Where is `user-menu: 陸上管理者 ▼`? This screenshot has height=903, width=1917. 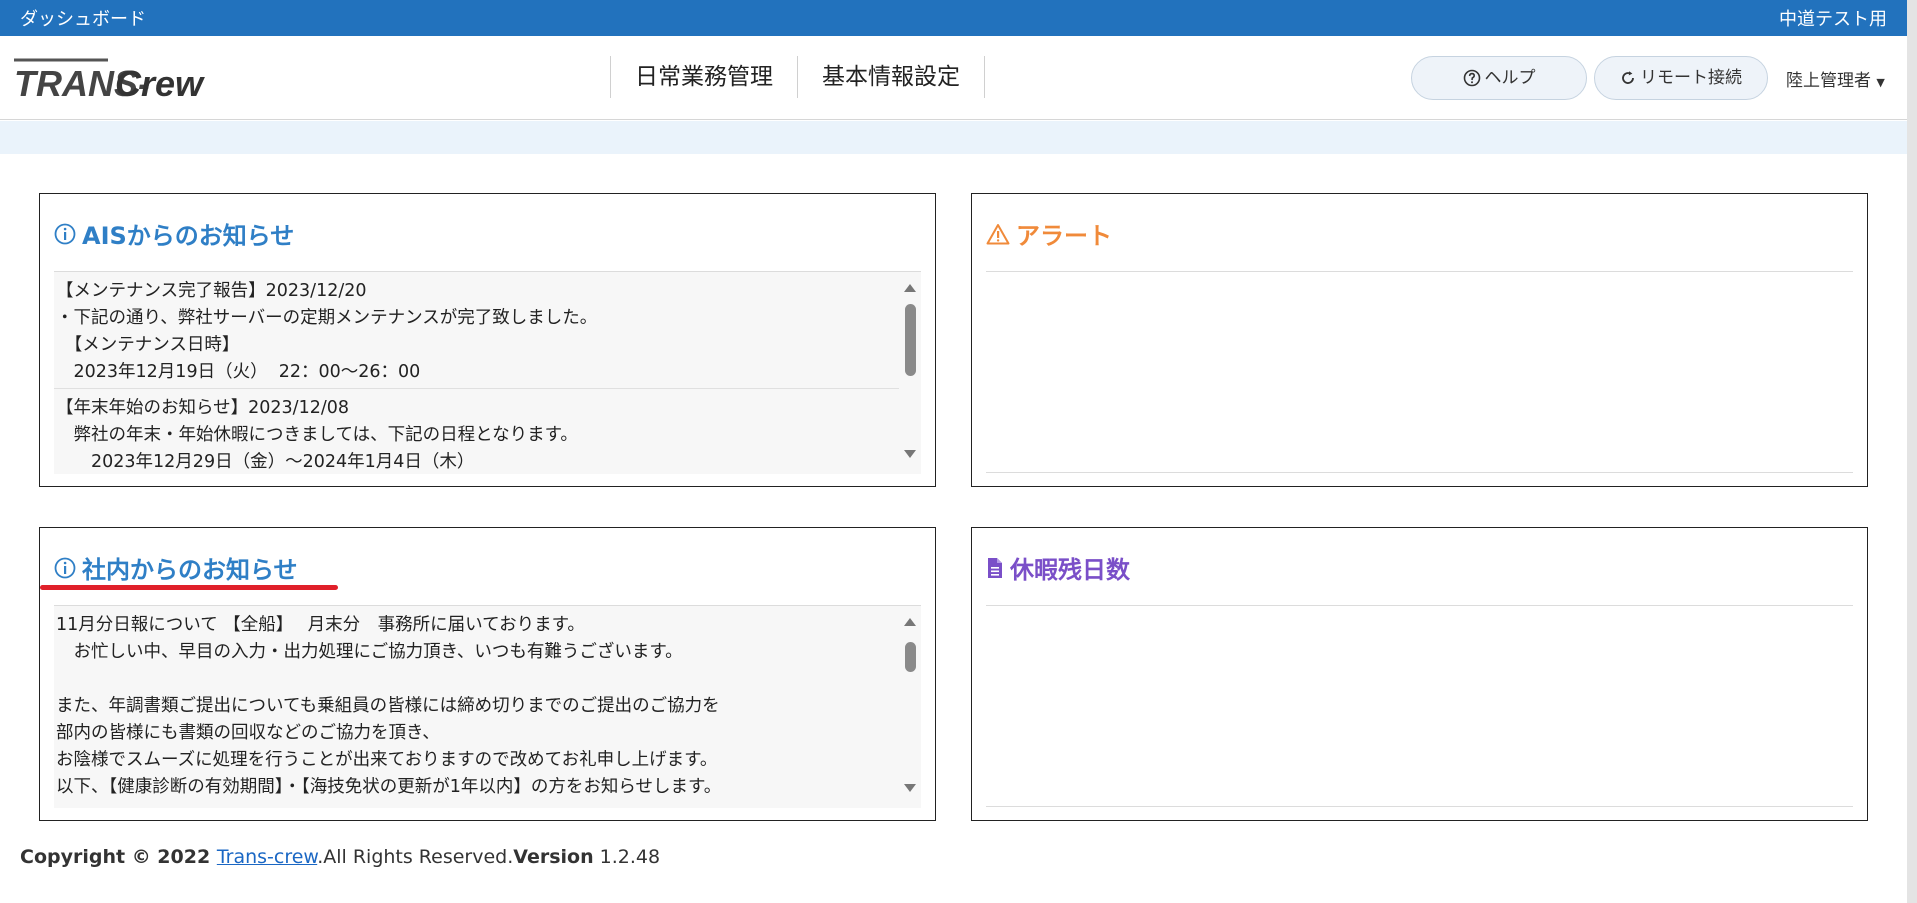 user-menu: 陸上管理者 ▼ is located at coordinates (1835, 78).